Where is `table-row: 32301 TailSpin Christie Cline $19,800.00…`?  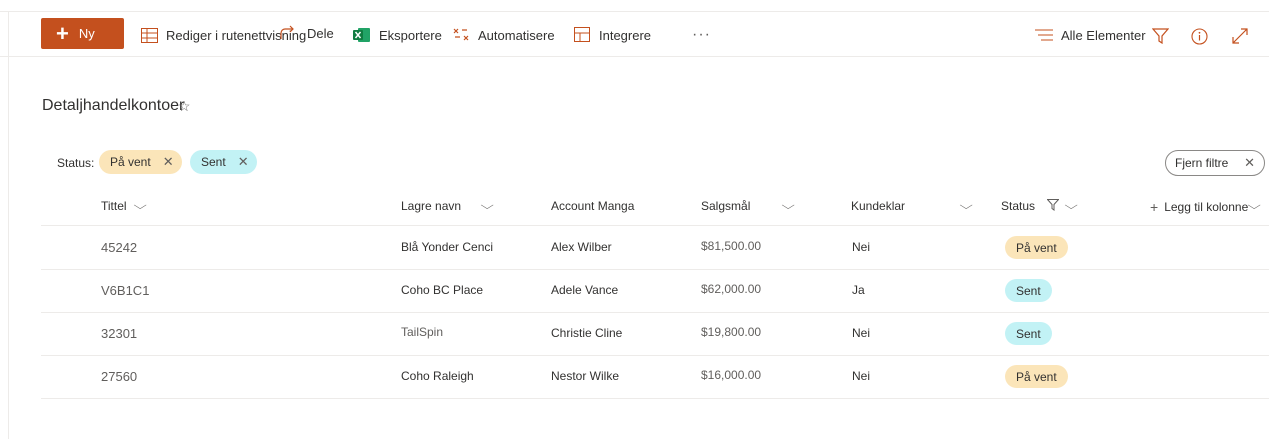 table-row: 32301 TailSpin Christie Cline $19,800.00… is located at coordinates (655, 334).